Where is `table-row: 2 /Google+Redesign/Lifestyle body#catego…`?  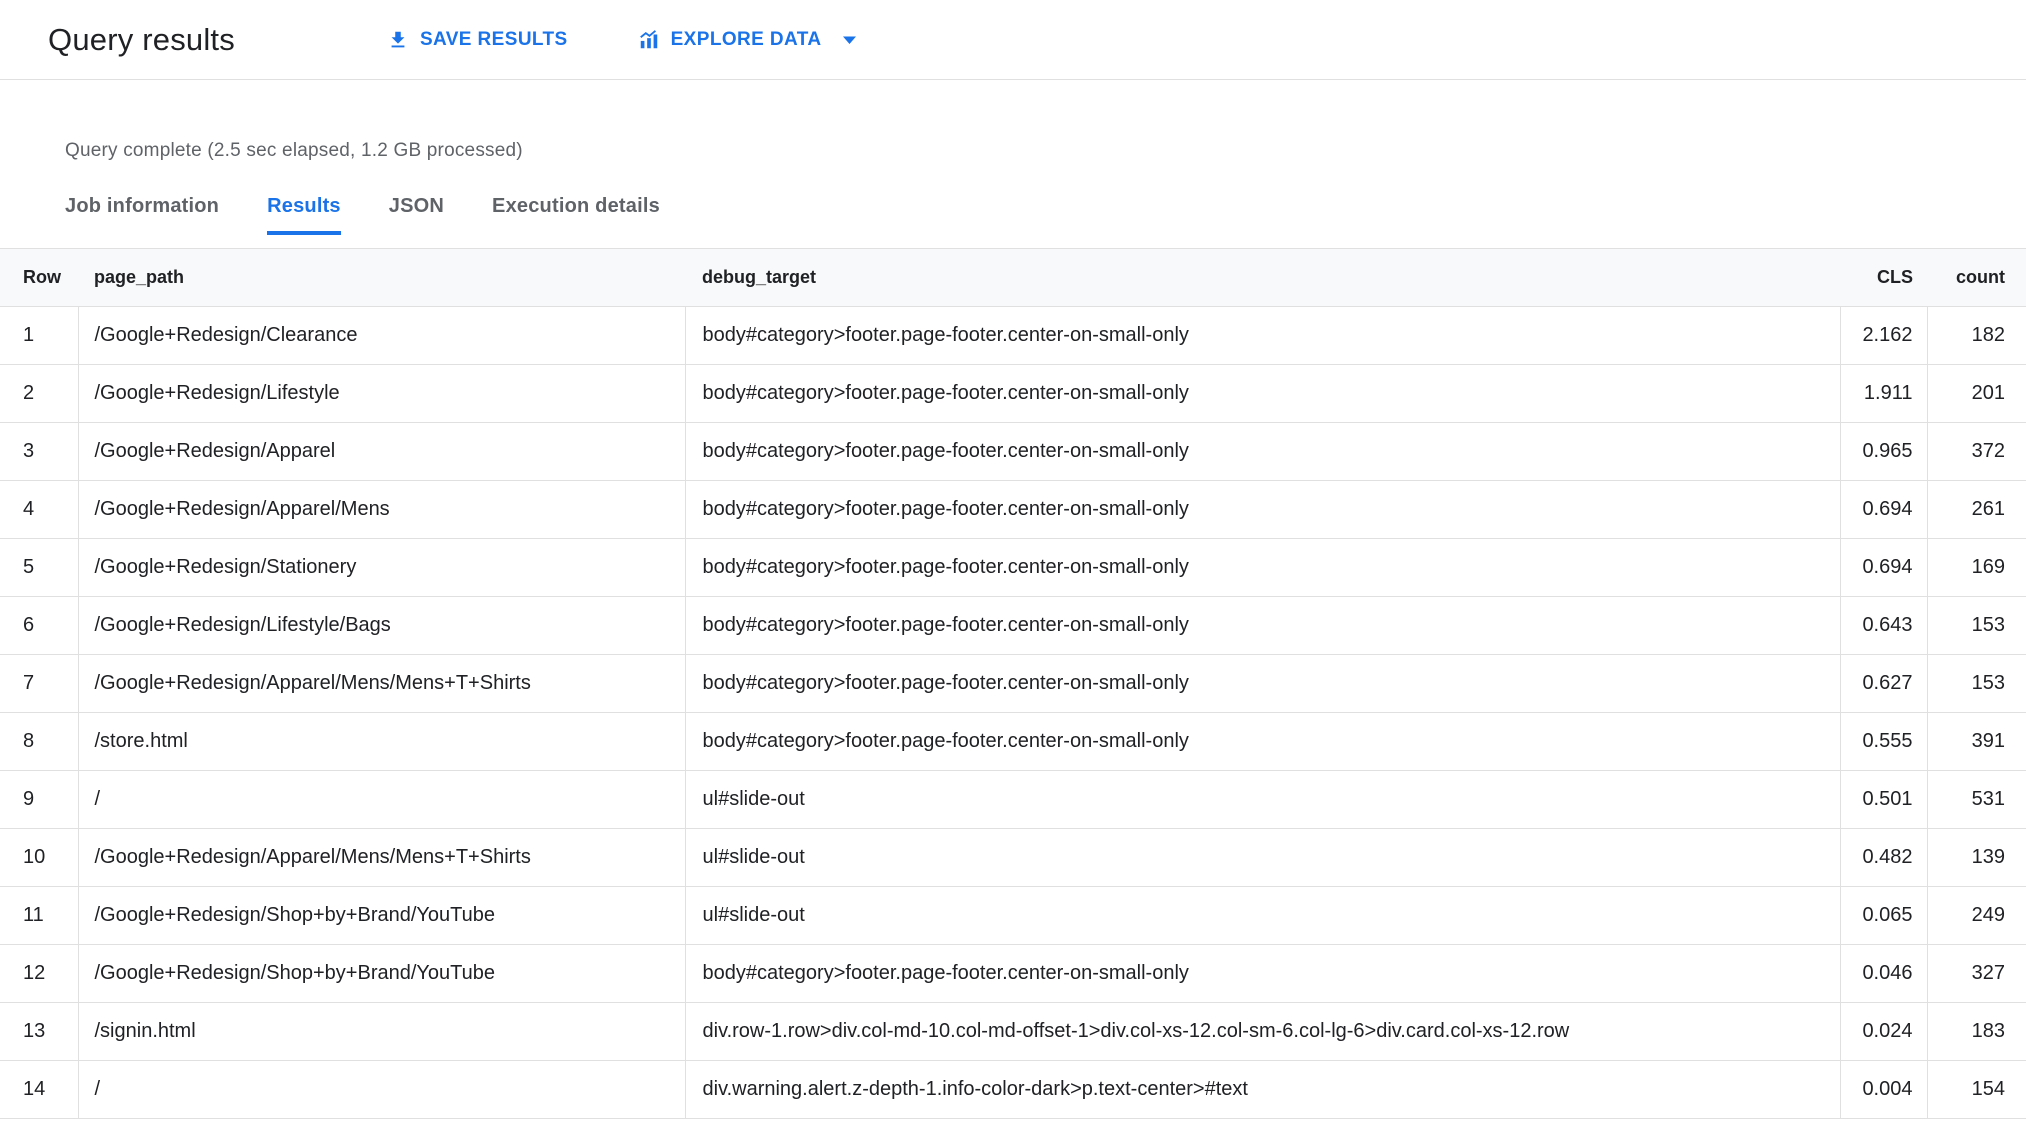 table-row: 2 /Google+Redesign/Lifestyle body#catego… is located at coordinates (1013, 393).